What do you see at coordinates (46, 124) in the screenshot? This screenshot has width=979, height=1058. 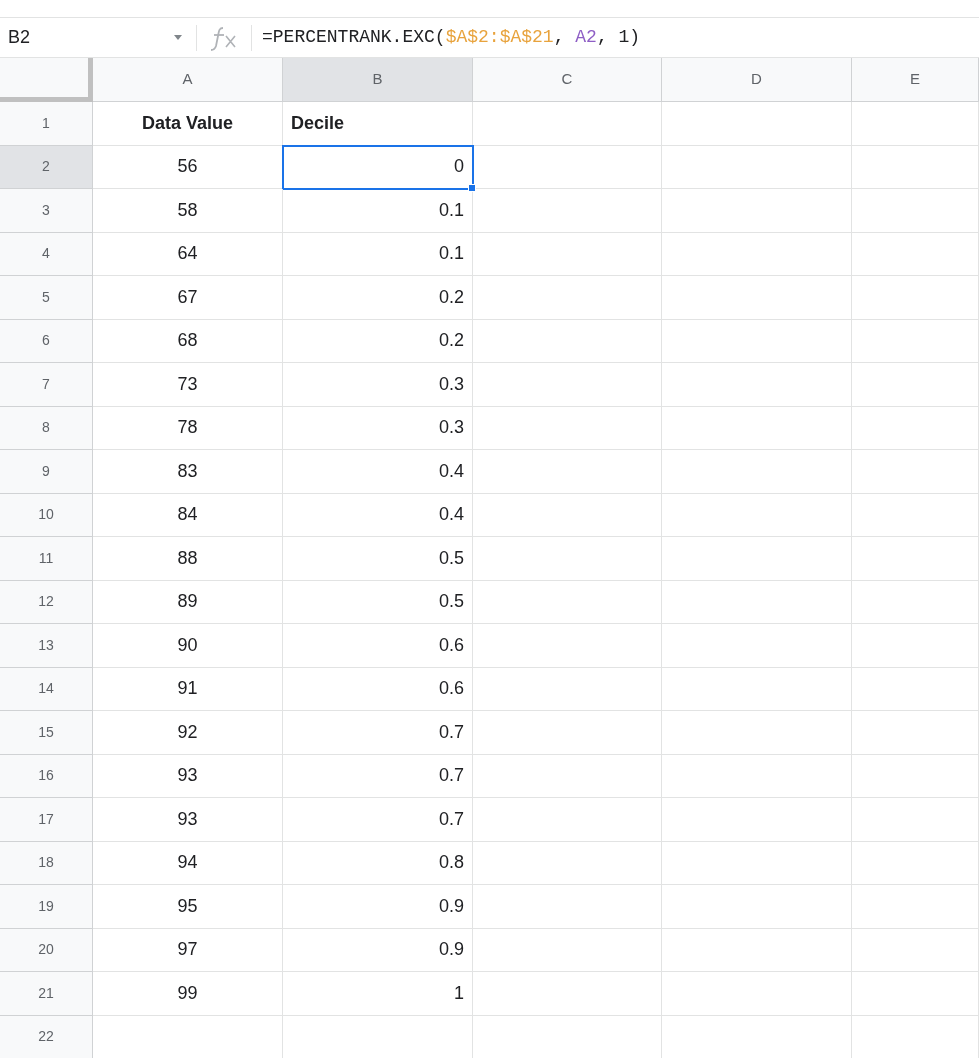 I see `row-header: 1` at bounding box center [46, 124].